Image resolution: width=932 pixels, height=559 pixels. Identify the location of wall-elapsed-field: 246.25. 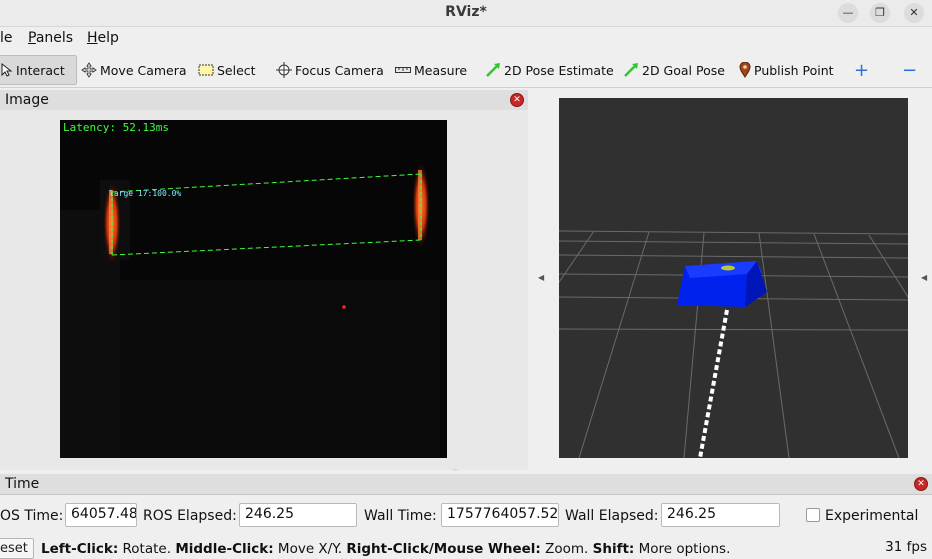
(720, 515).